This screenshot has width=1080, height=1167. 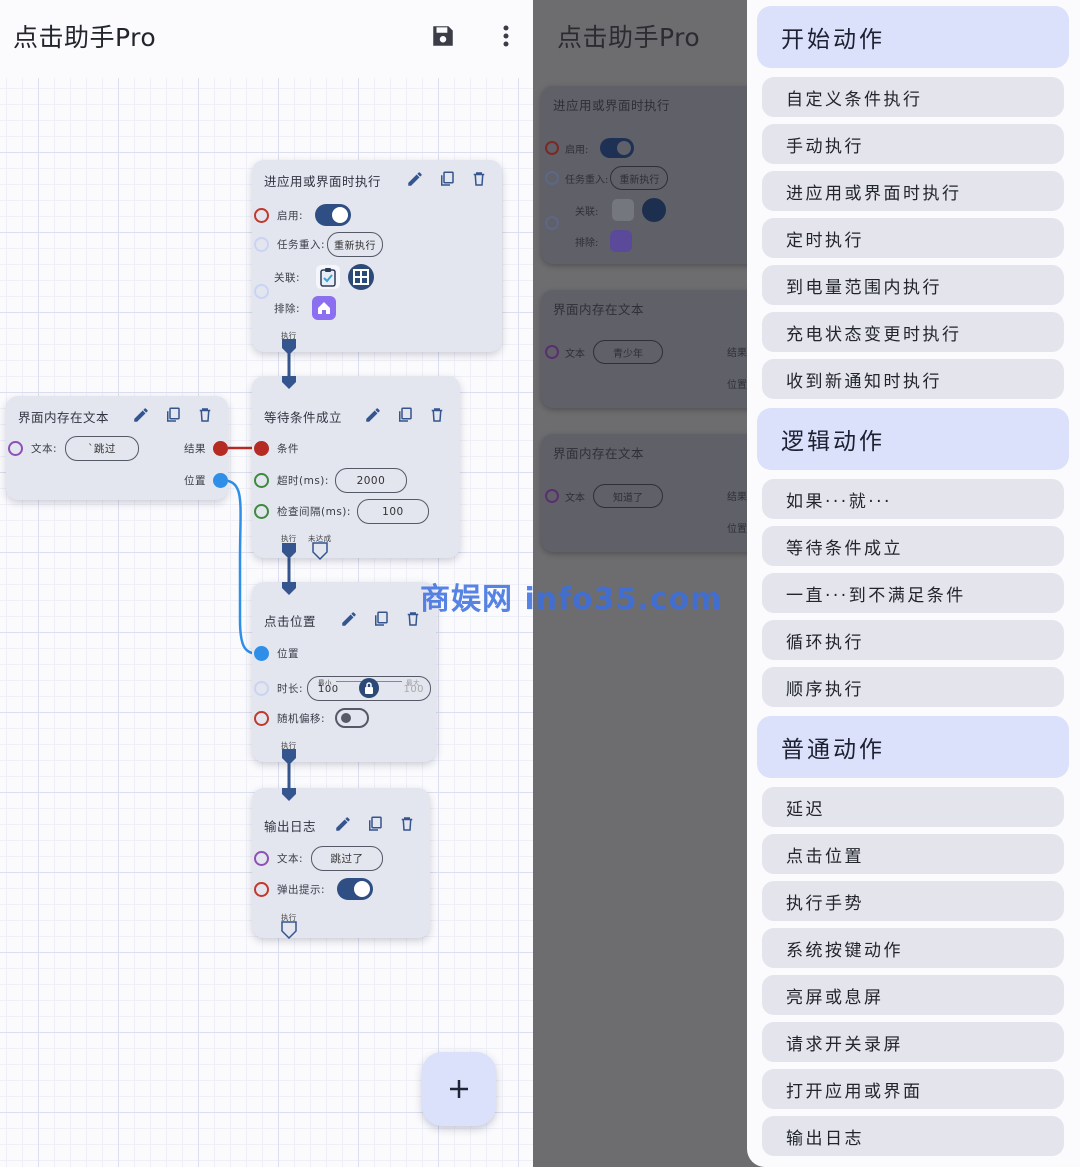 What do you see at coordinates (392, 511) in the screenshot?
I see `interval-input: 100` at bounding box center [392, 511].